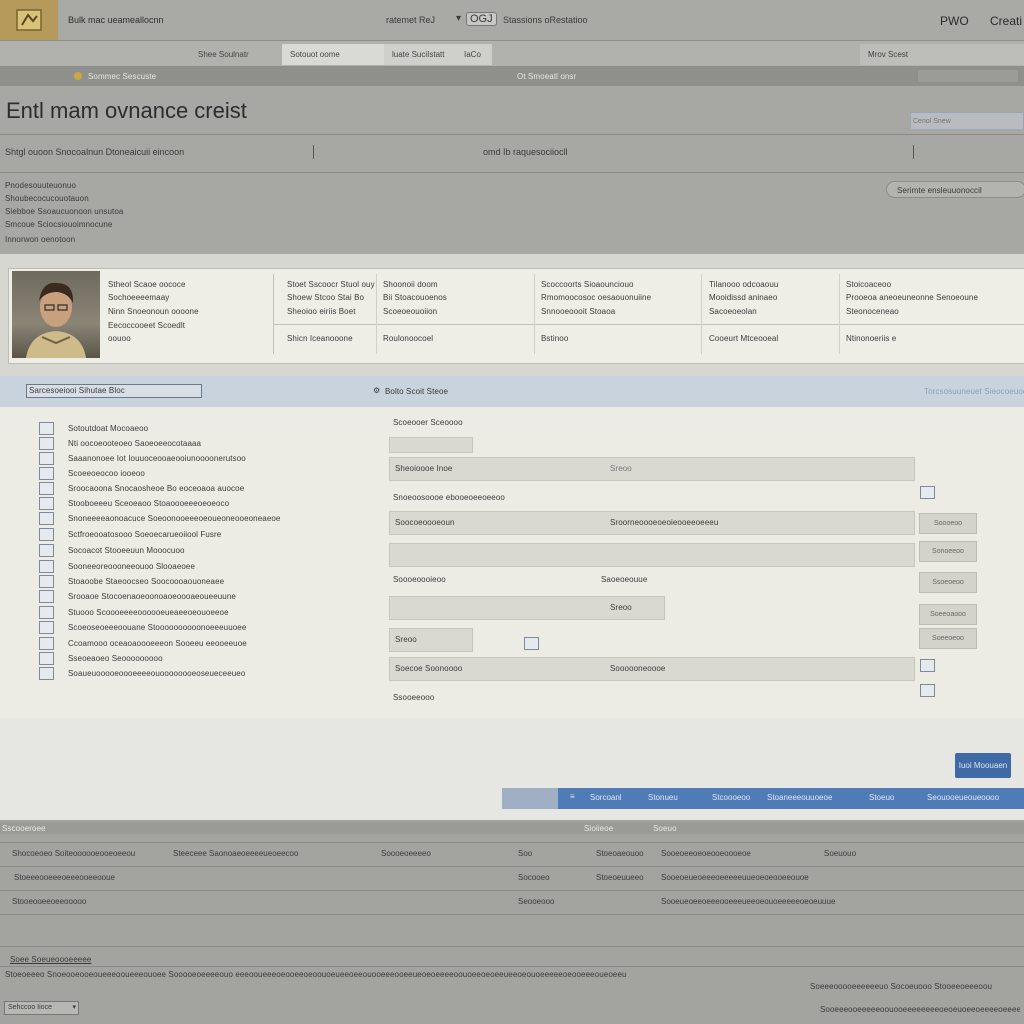 The height and width of the screenshot is (1024, 1024). I want to click on field-label: Scoeooer Sceoooo, so click(428, 422).